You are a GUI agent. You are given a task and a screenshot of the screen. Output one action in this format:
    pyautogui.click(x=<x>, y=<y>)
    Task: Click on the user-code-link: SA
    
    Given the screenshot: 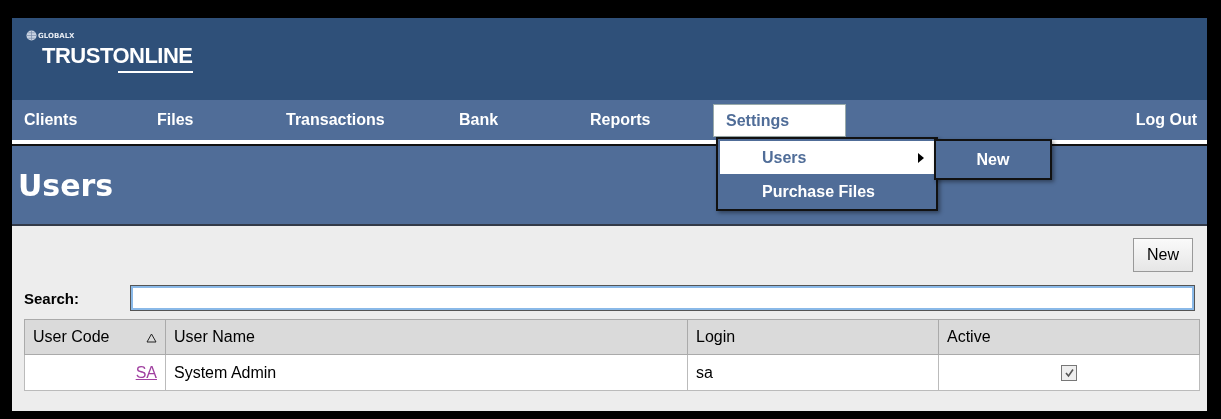 What is the action you would take?
    pyautogui.click(x=146, y=372)
    